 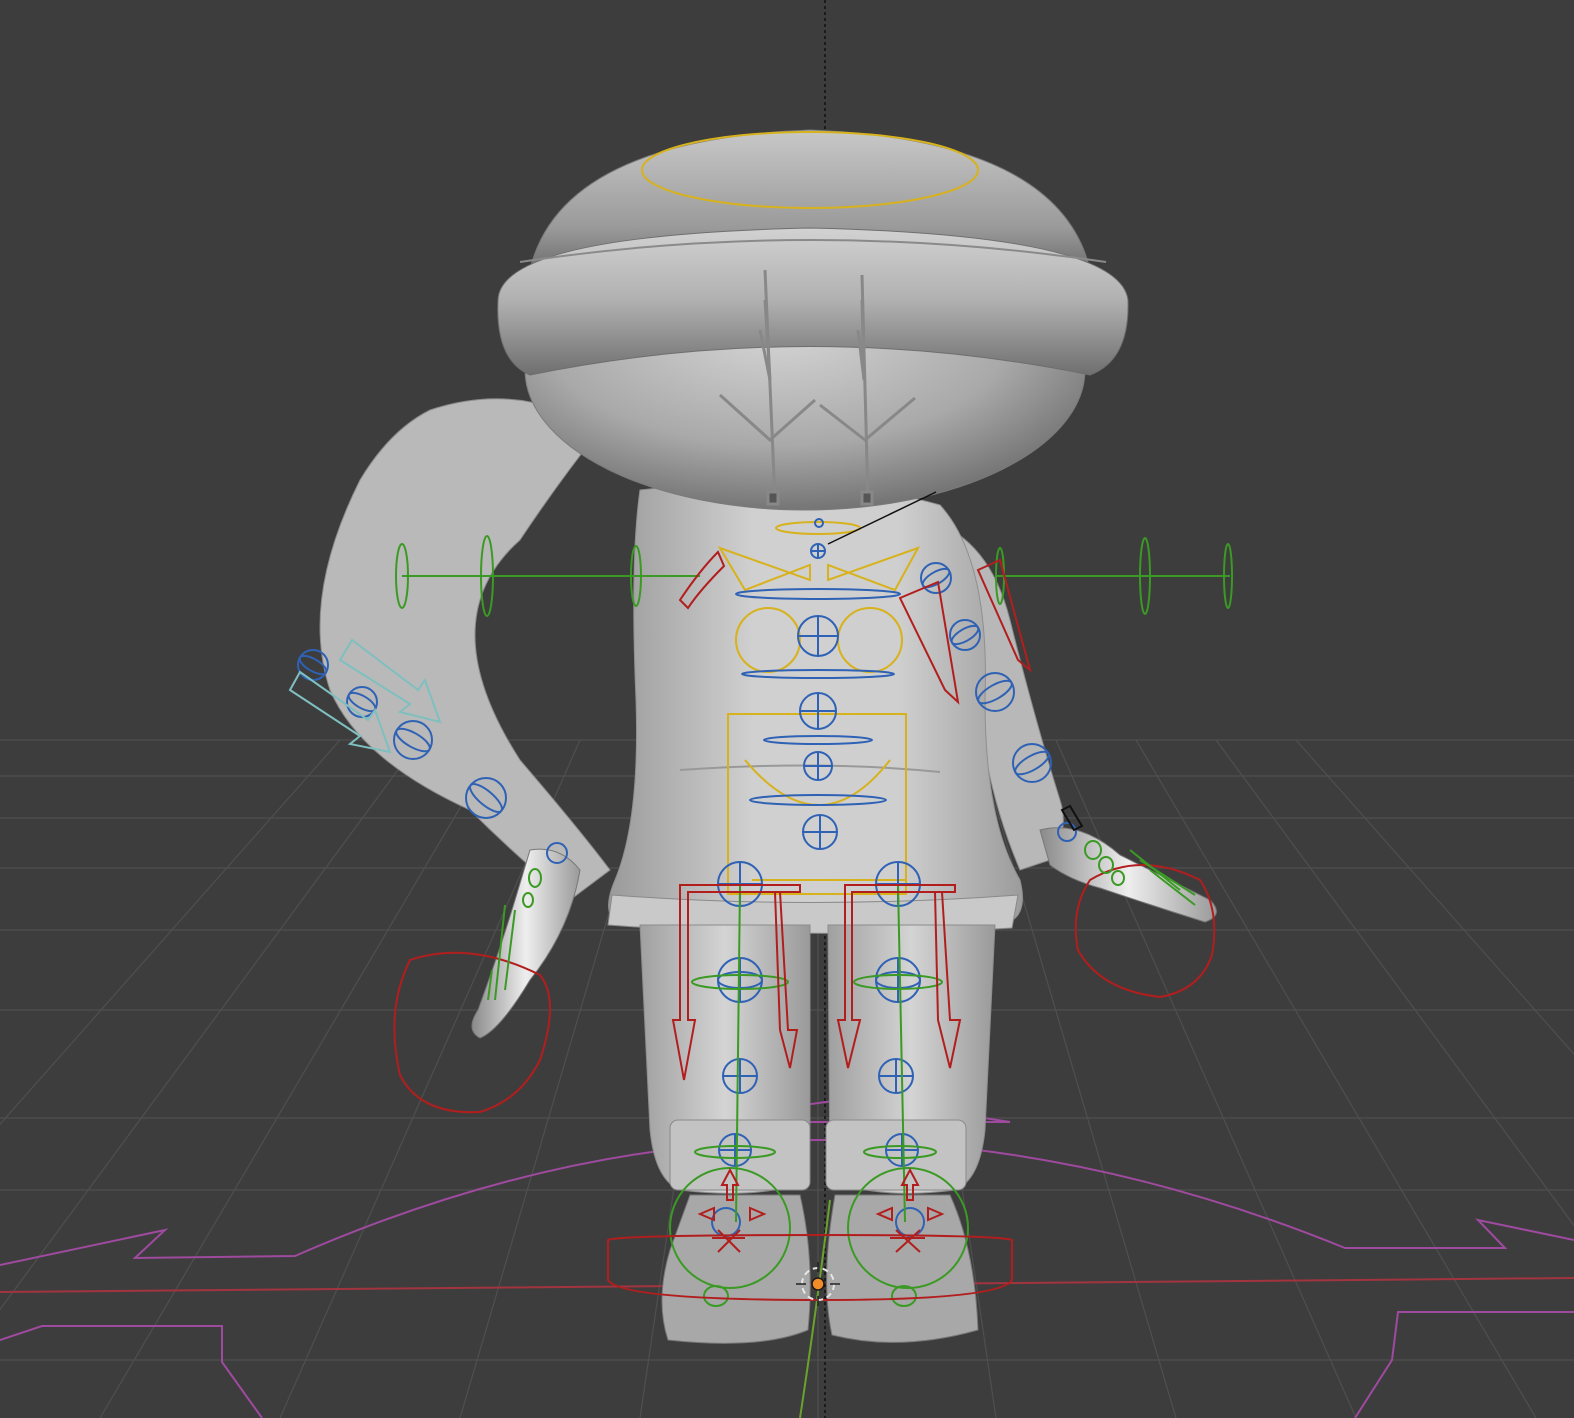 What do you see at coordinates (815, 704) in the screenshot?
I see `torso-mesh` at bounding box center [815, 704].